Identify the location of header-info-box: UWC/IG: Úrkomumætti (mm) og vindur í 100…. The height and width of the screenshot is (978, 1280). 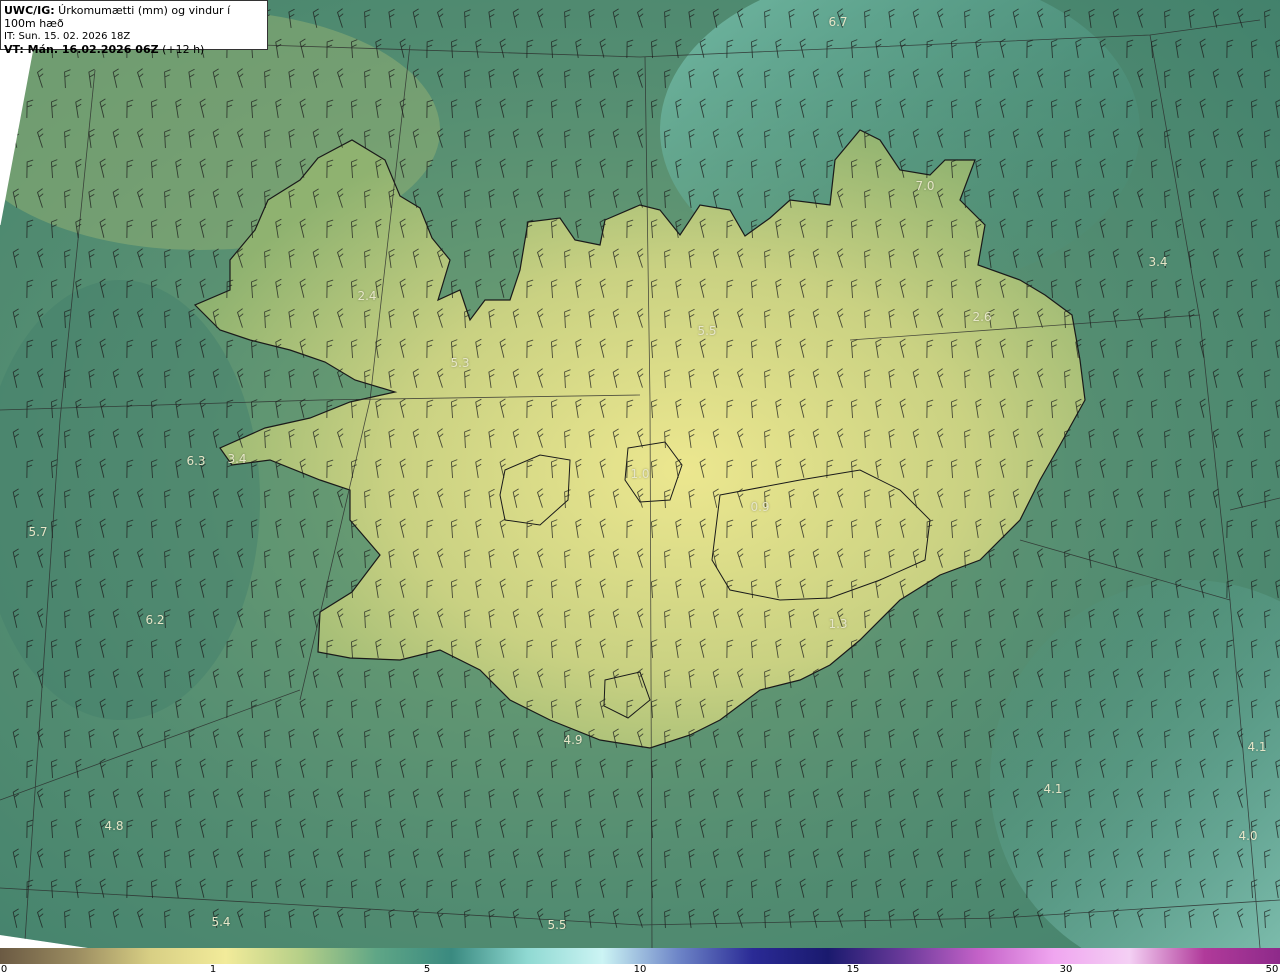
(134, 28).